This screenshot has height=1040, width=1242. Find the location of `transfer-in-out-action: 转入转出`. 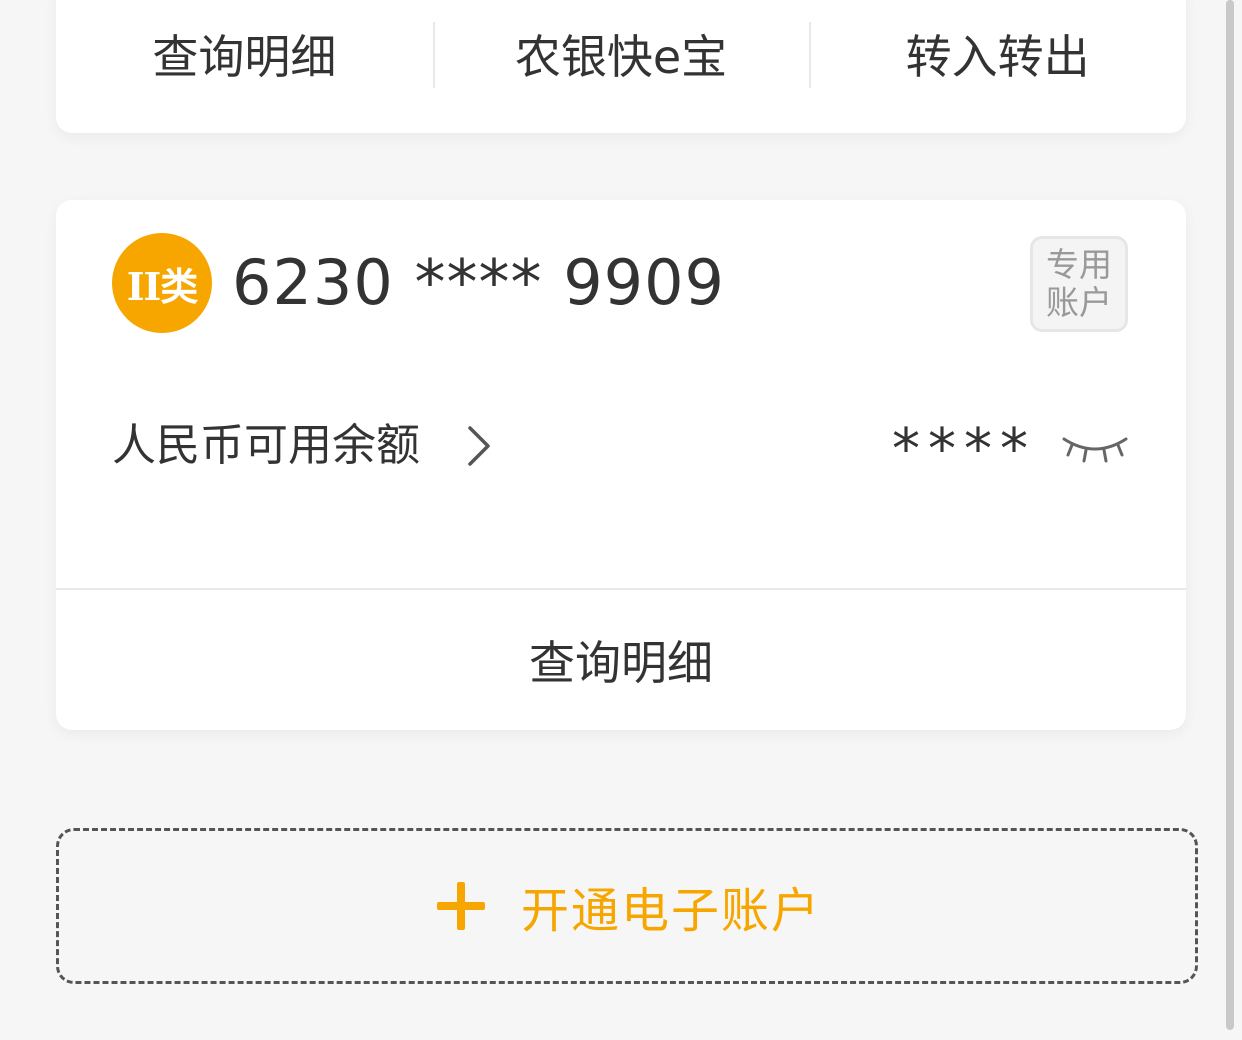

transfer-in-out-action: 转入转出 is located at coordinates (997, 57).